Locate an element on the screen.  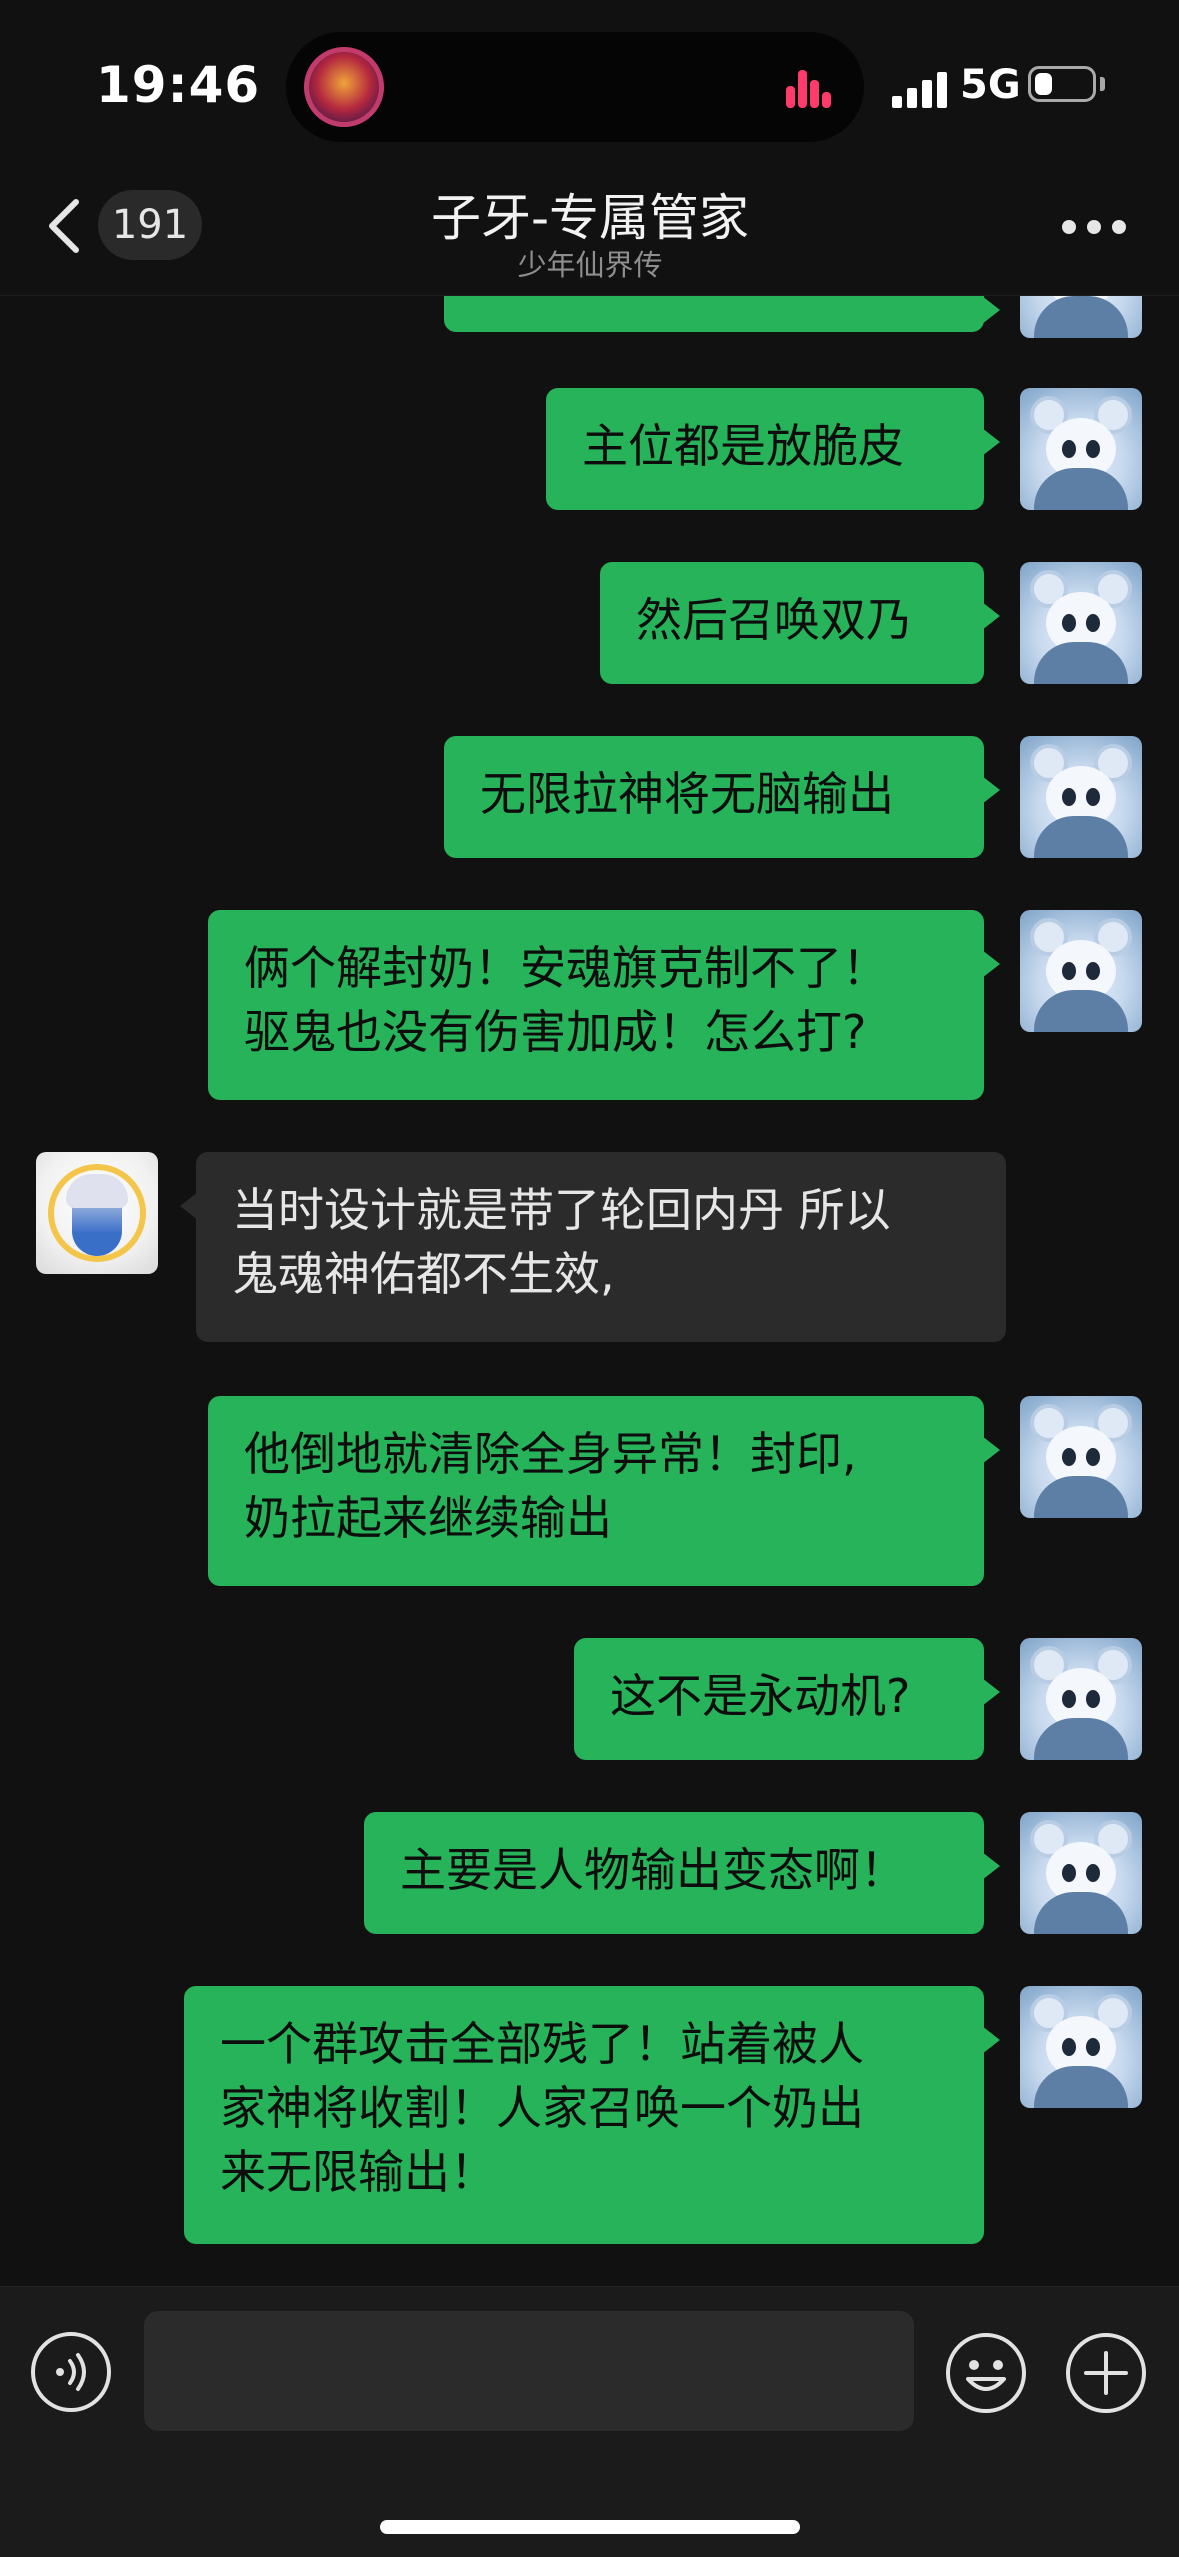
dynamic-island is located at coordinates (575, 87).